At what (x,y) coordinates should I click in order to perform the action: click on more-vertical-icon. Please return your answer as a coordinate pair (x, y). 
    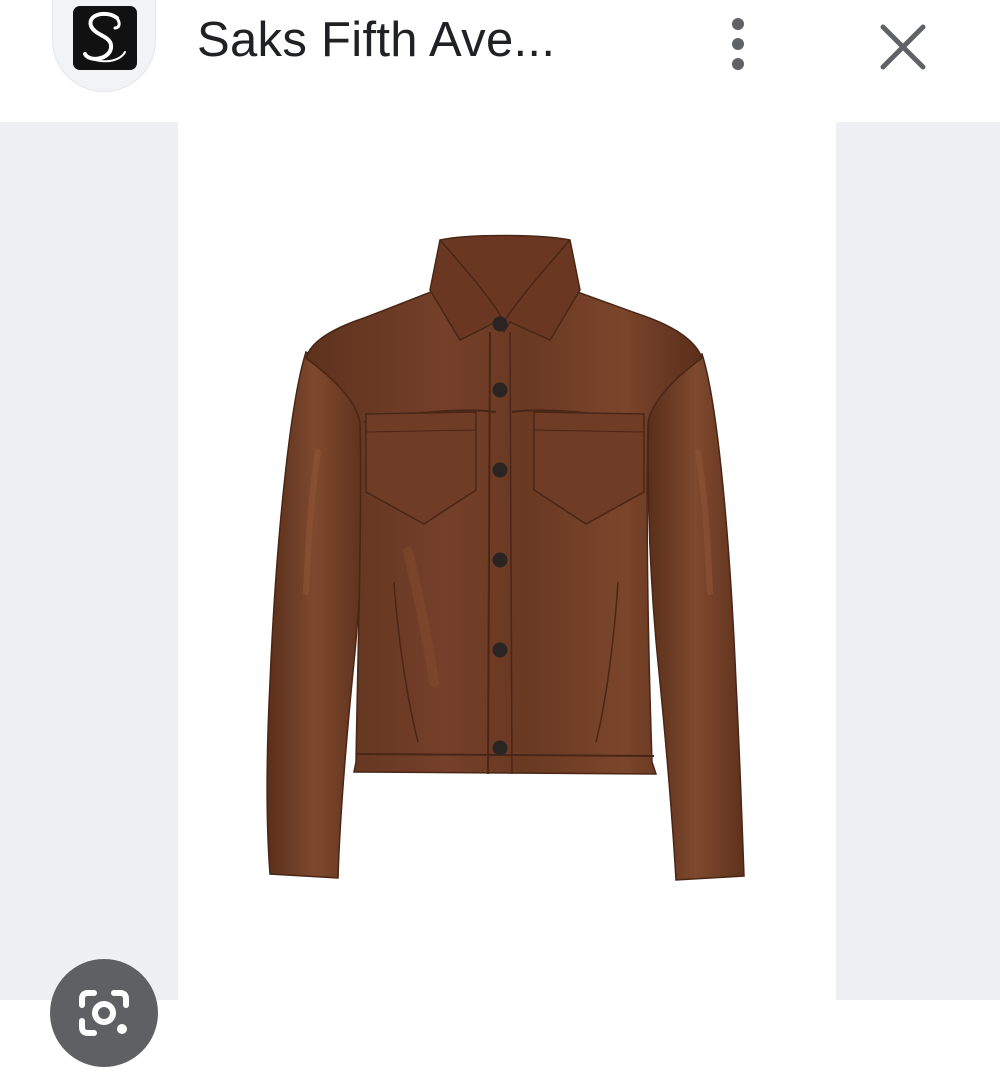
    Looking at the image, I should click on (738, 44).